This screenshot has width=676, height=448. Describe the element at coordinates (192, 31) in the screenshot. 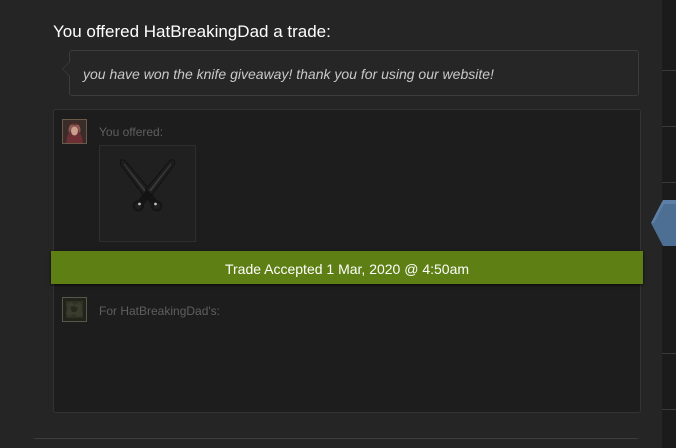

I see `trade-offer-title: You offered HatBreakingDad a trade:` at that location.